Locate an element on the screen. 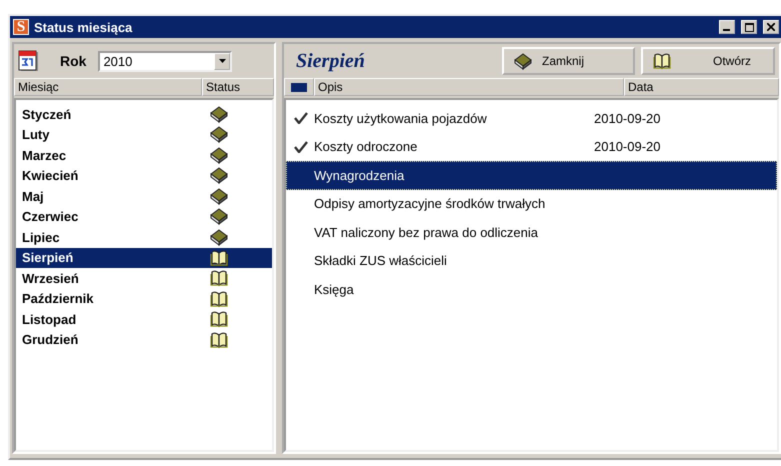  window-title: Status miesiąca is located at coordinates (84, 27).